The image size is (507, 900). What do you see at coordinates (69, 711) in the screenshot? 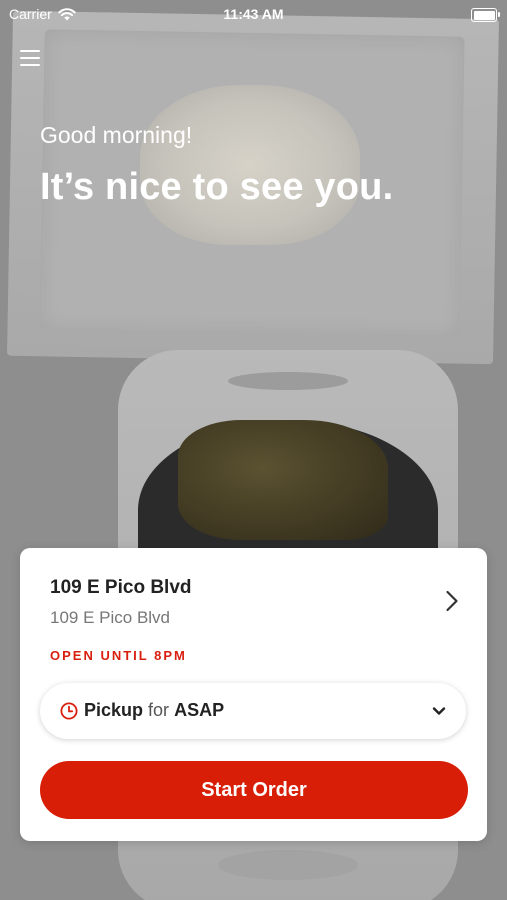
I see `clock-icon` at bounding box center [69, 711].